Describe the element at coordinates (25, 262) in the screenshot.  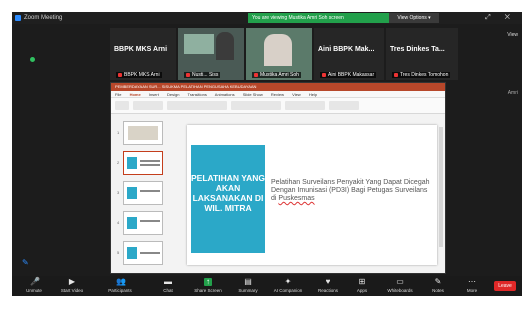
I see `pen-icon: ✎` at that location.